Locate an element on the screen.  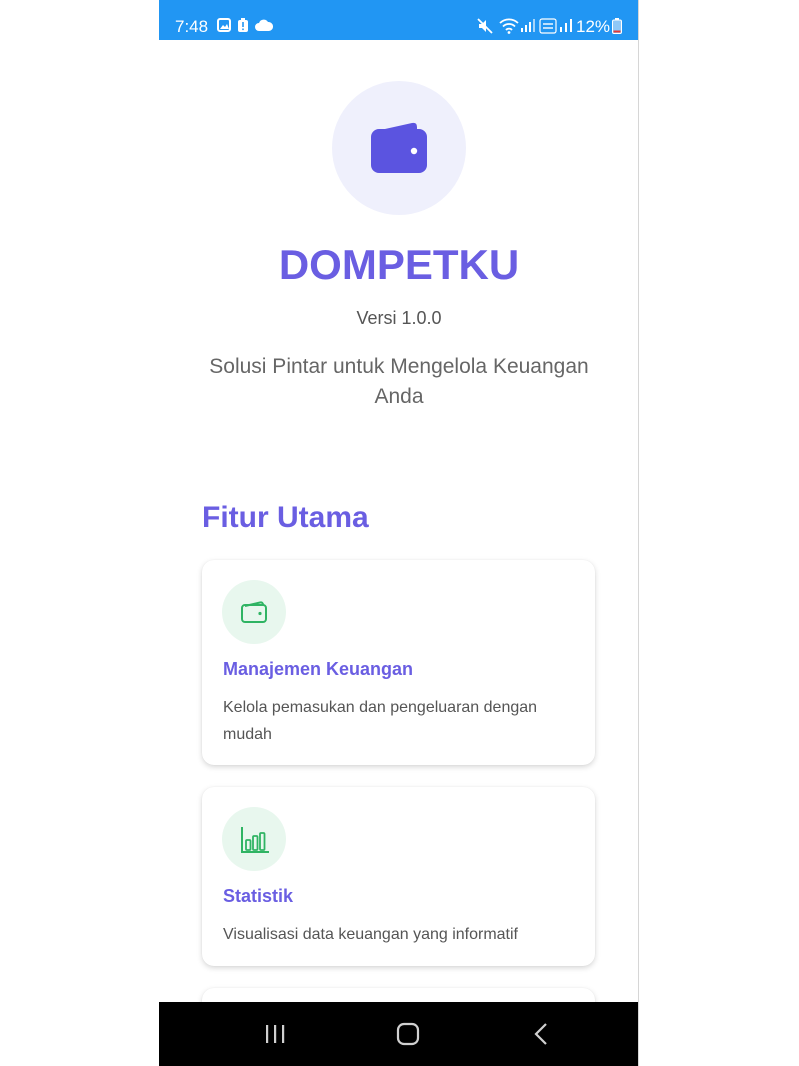
battery-percent: 12% is located at coordinates (593, 26).